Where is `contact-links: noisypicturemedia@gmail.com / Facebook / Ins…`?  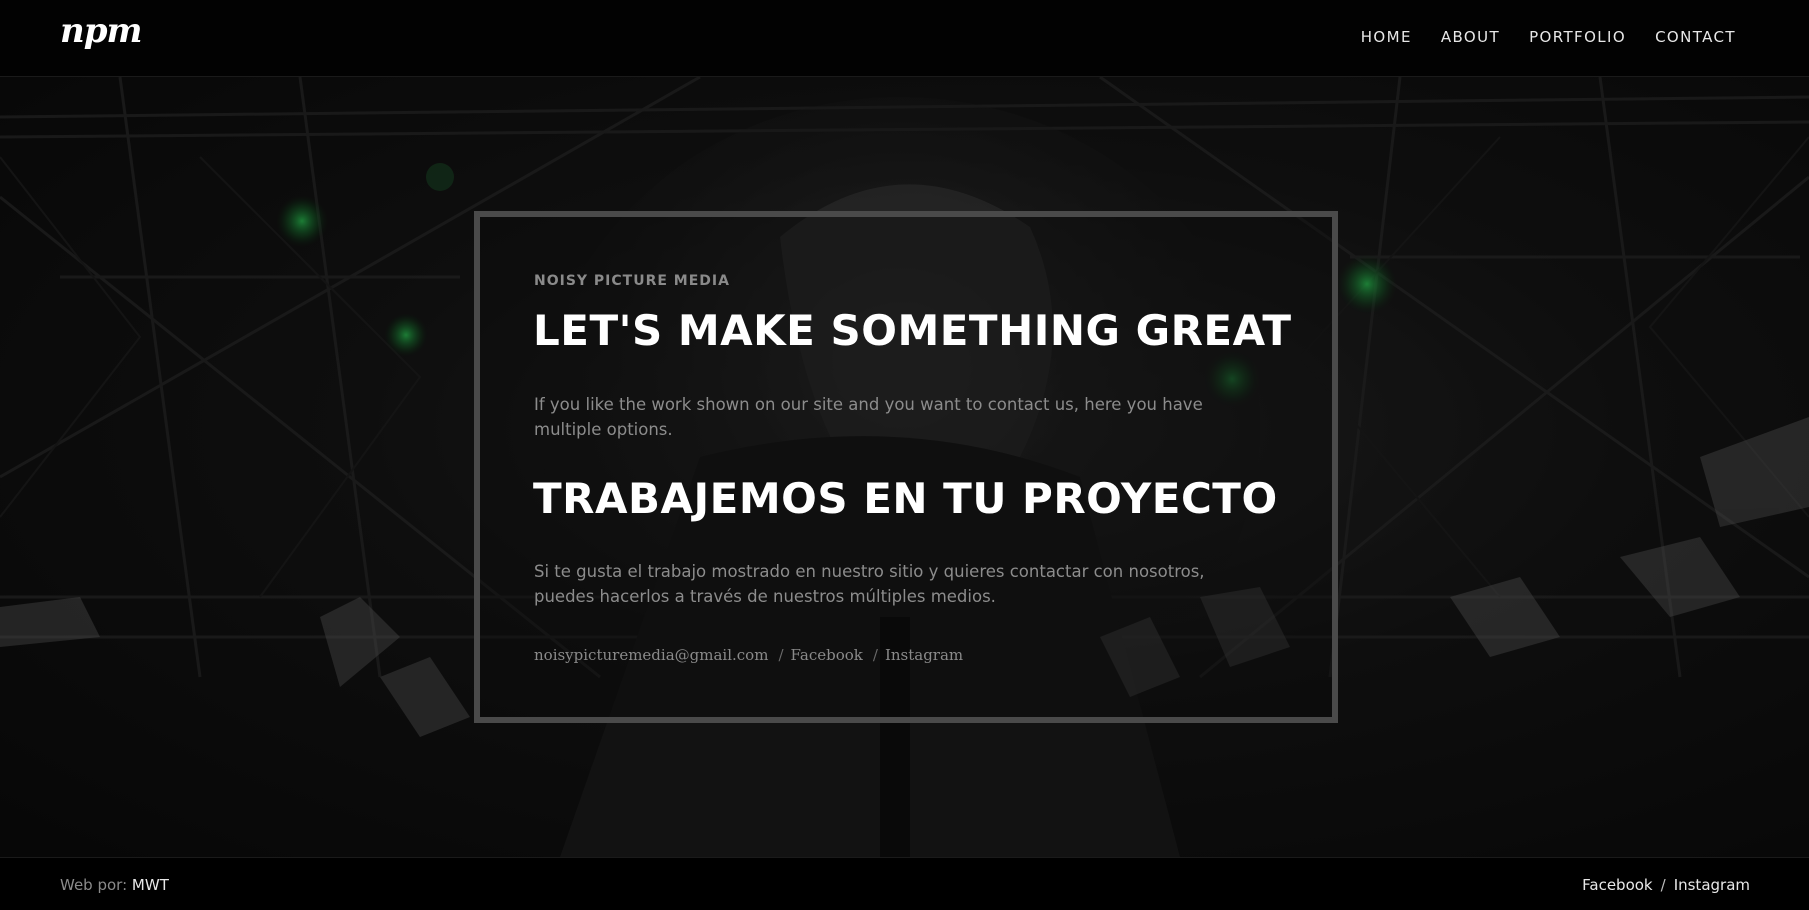 contact-links: noisypicturemedia@gmail.com / Facebook / Ins… is located at coordinates (748, 655).